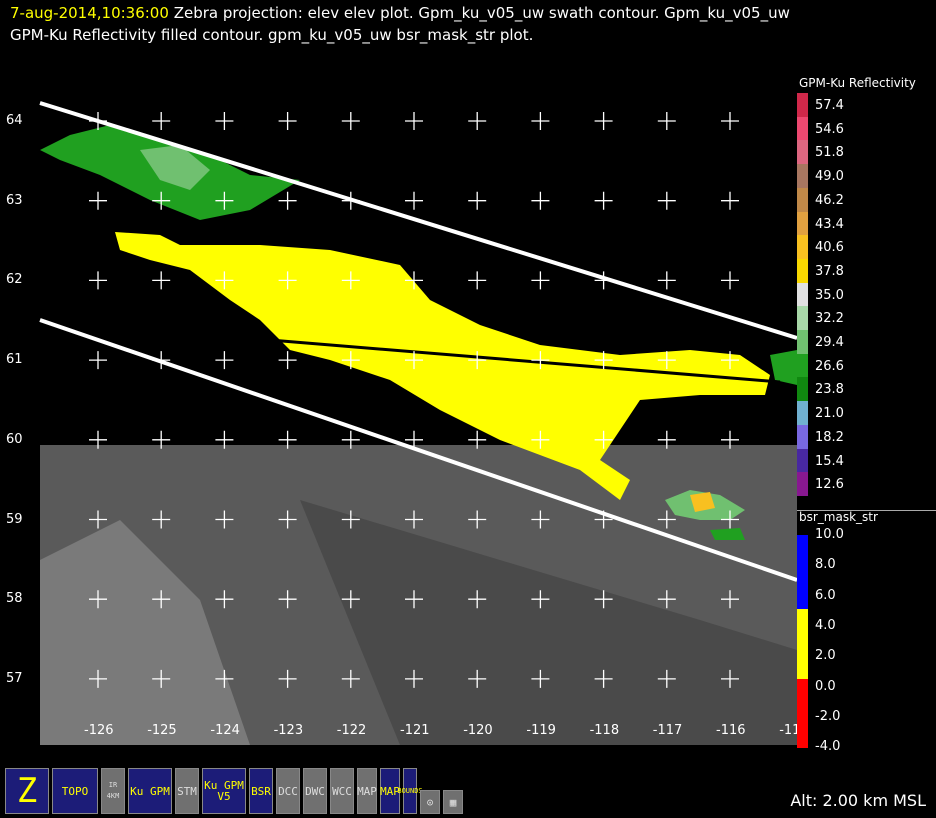  What do you see at coordinates (667, 730) in the screenshot?
I see `lon-label: -117` at bounding box center [667, 730].